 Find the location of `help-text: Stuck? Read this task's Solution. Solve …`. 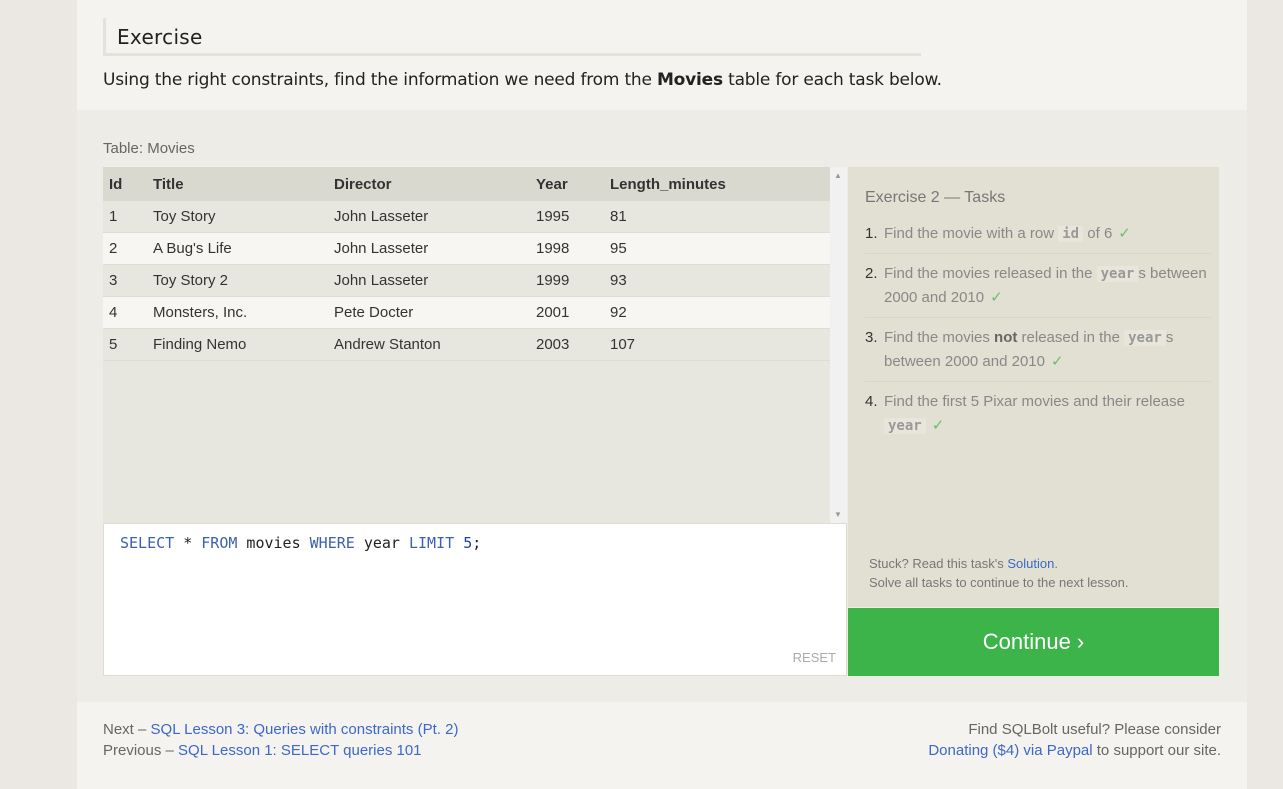

help-text: Stuck? Read this task's Solution. Solve … is located at coordinates (998, 573).